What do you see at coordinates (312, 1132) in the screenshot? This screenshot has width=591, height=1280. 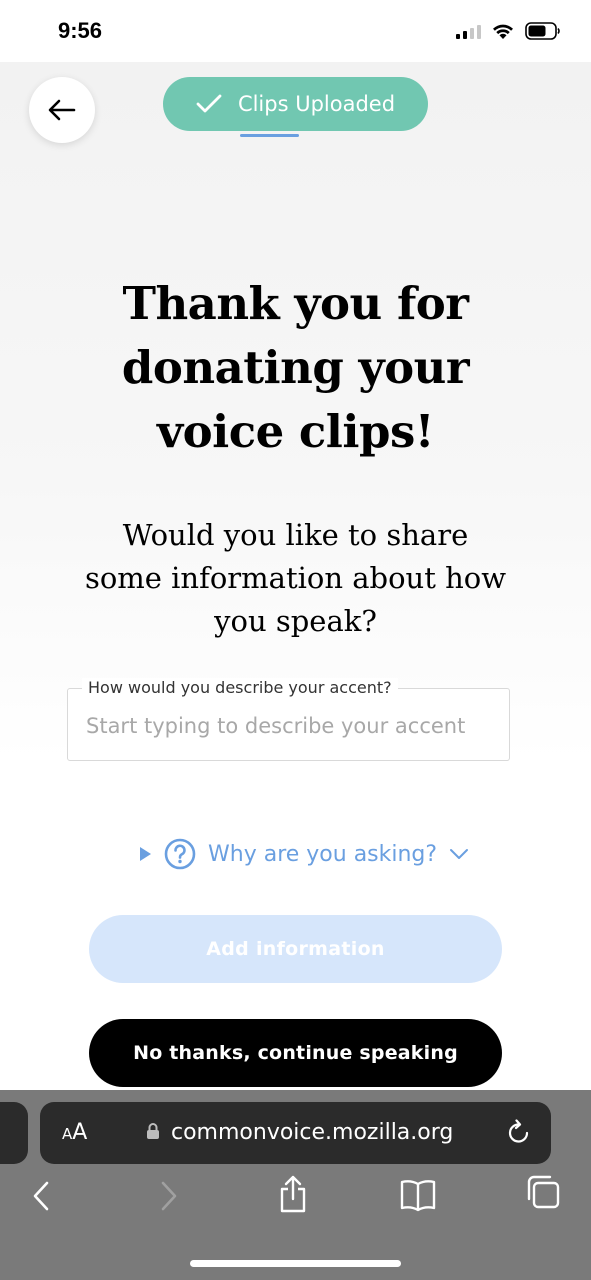 I see `url-text: commonvoice.mozilla.org` at bounding box center [312, 1132].